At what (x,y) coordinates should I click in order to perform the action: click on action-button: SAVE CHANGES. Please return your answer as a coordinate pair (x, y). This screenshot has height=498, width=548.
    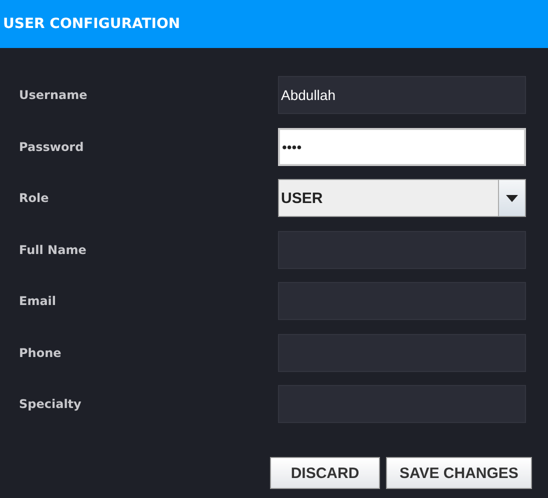
    Looking at the image, I should click on (459, 473).